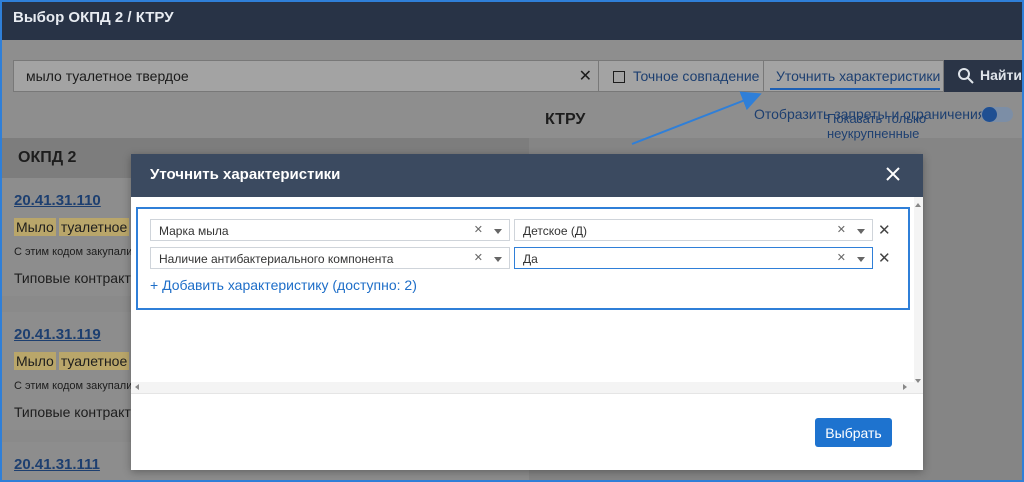  I want to click on vertical-scrollbar, so click(918, 295).